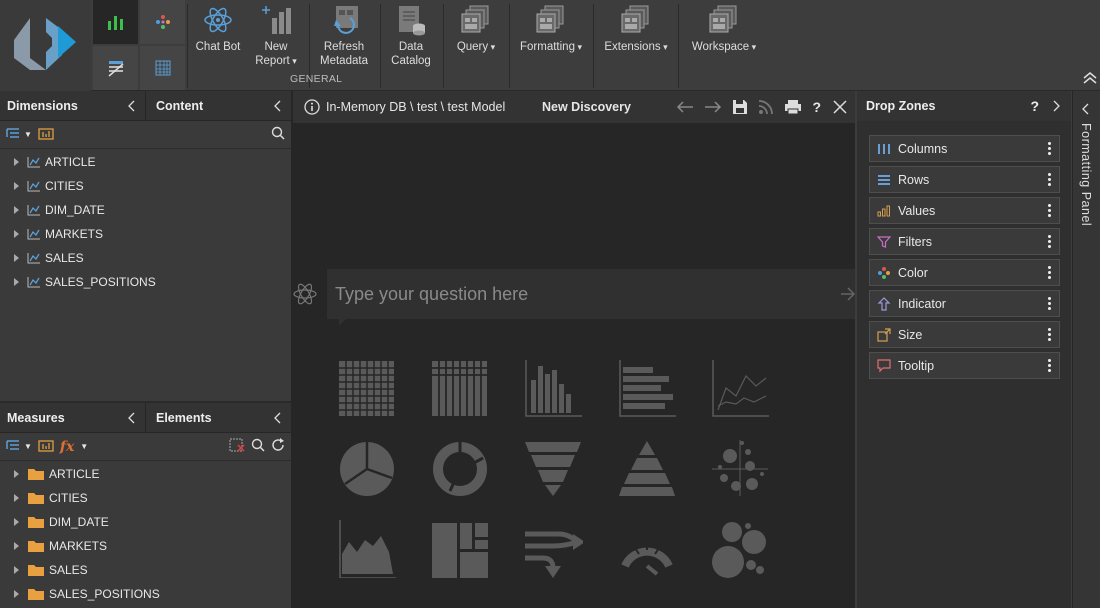  I want to click on undo-button, so click(685, 107).